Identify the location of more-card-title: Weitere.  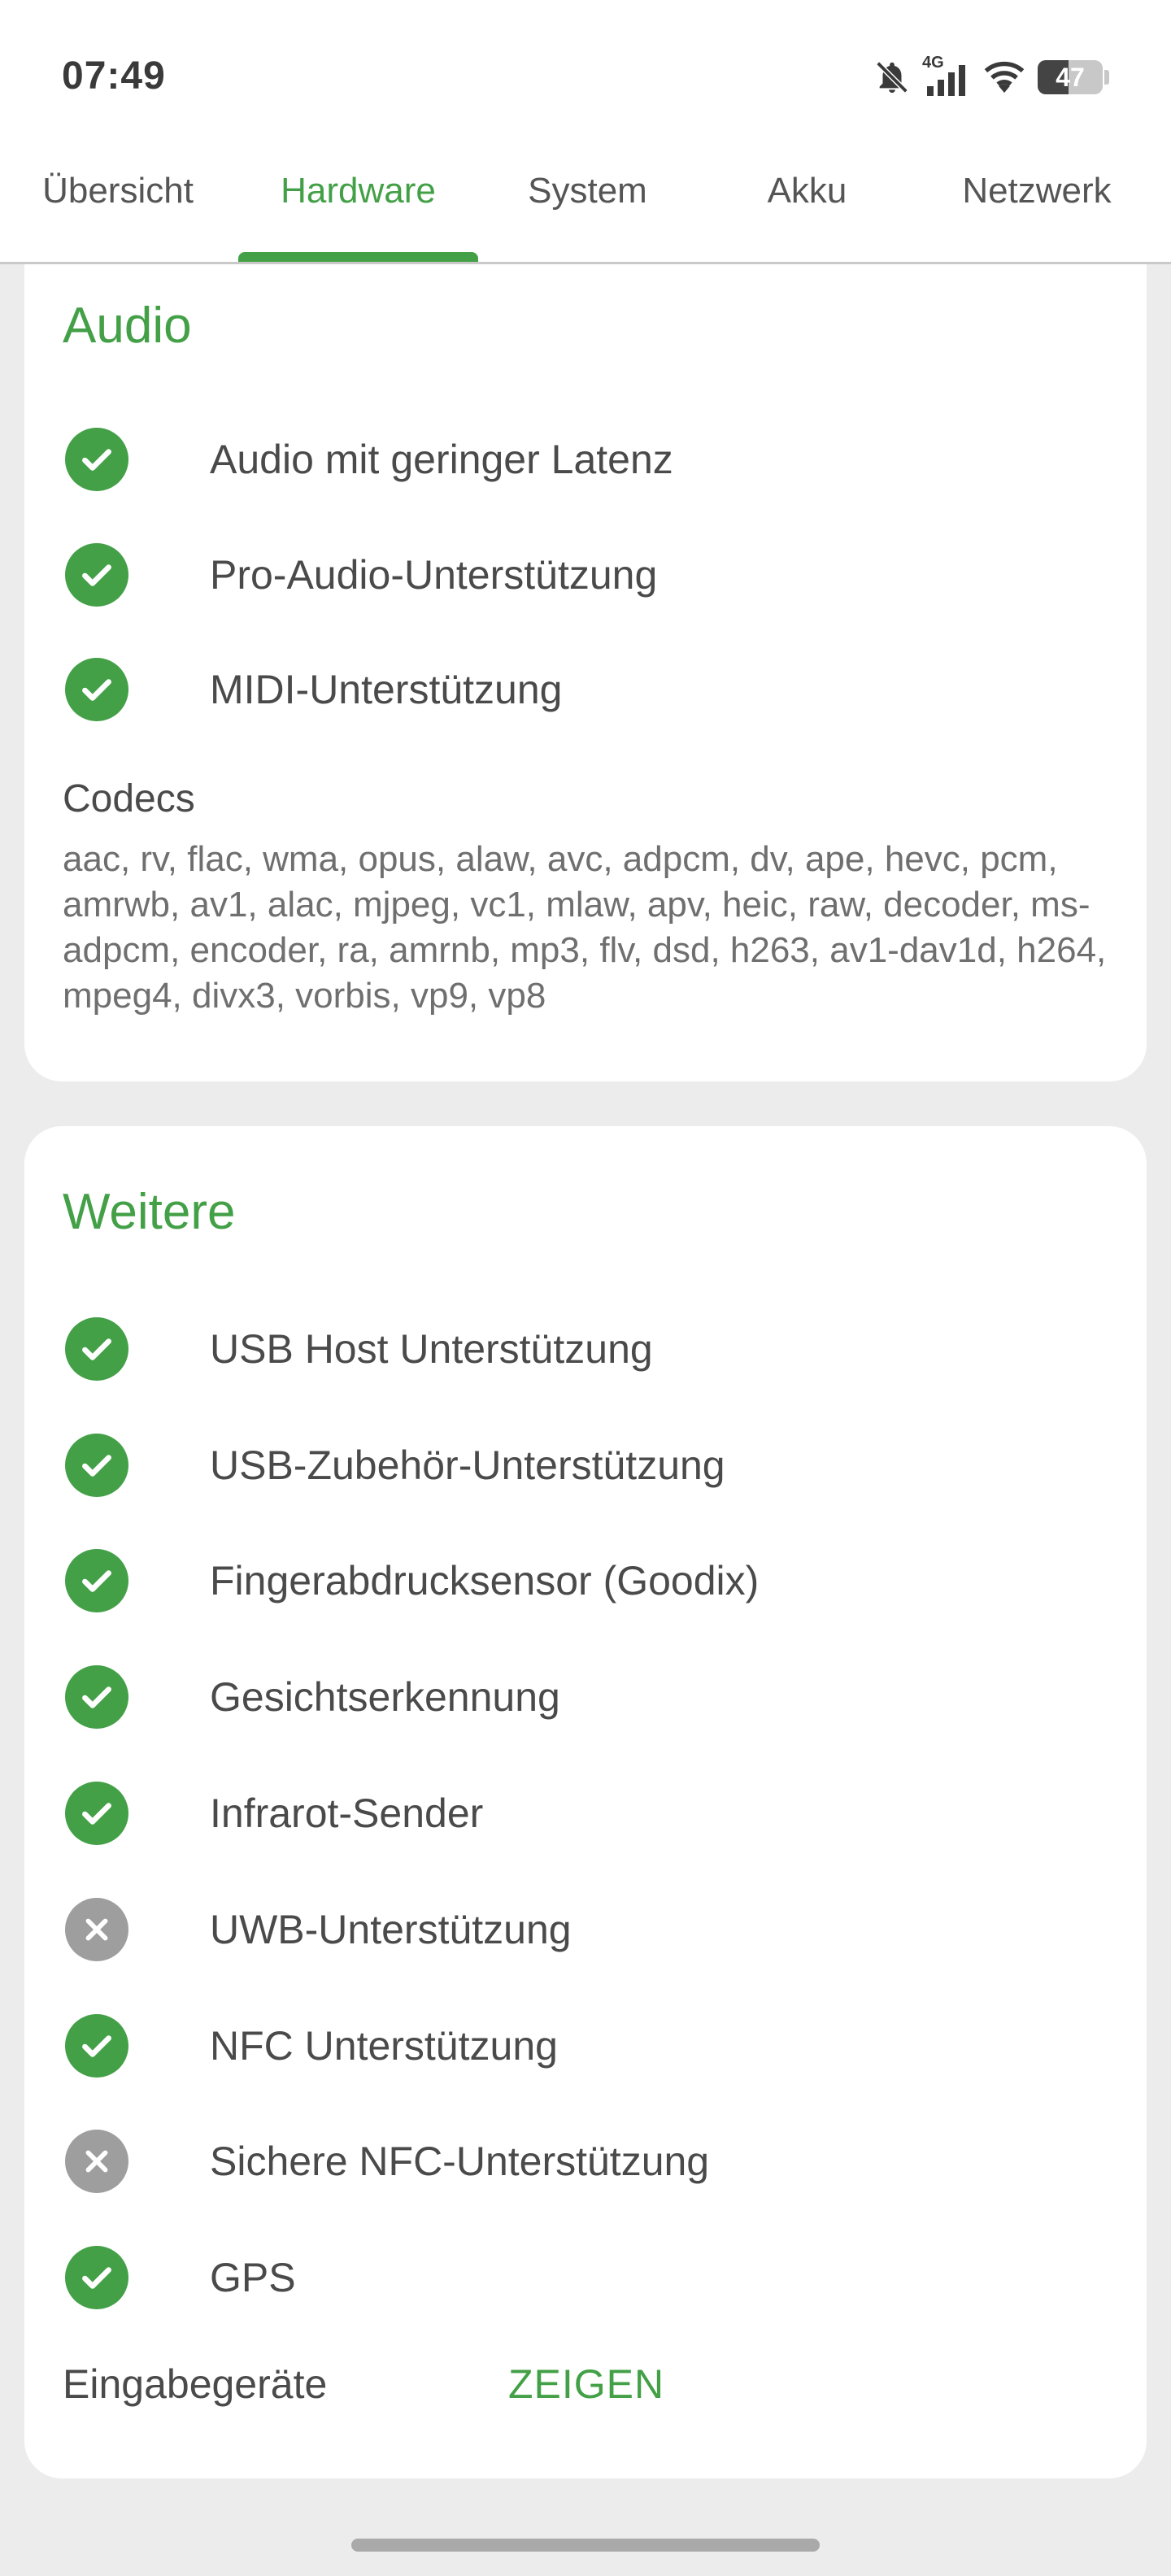
(150, 1212).